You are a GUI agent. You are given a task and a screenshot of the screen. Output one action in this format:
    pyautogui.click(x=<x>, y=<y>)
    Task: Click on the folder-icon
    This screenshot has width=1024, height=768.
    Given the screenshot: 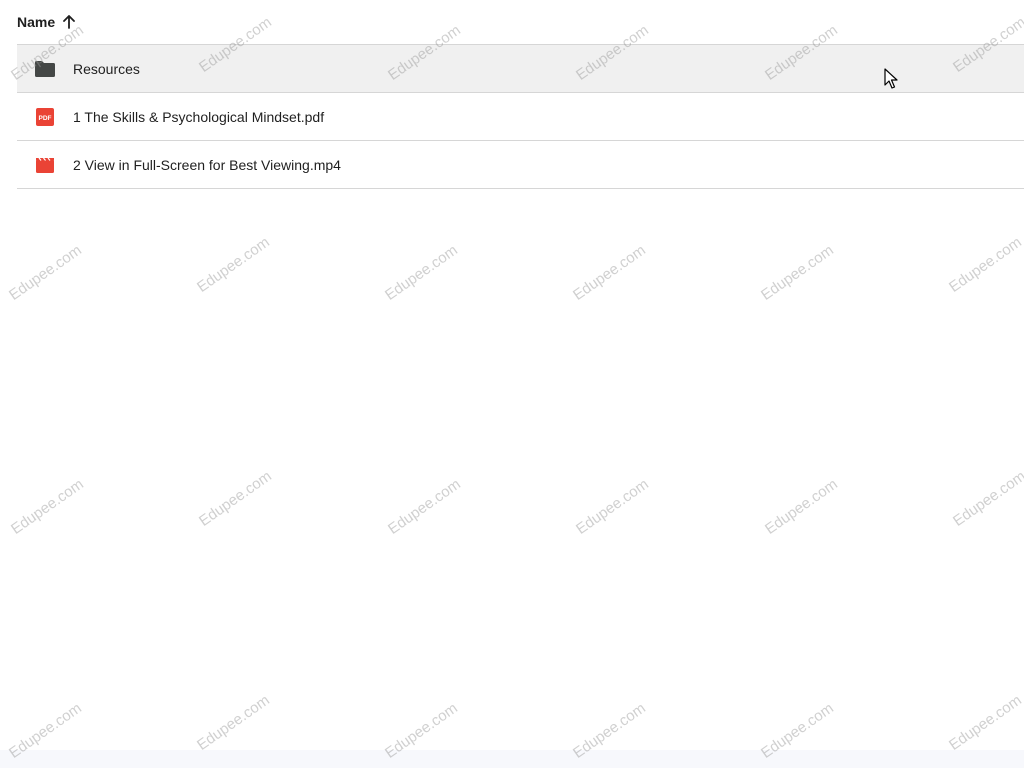 What is the action you would take?
    pyautogui.click(x=45, y=69)
    